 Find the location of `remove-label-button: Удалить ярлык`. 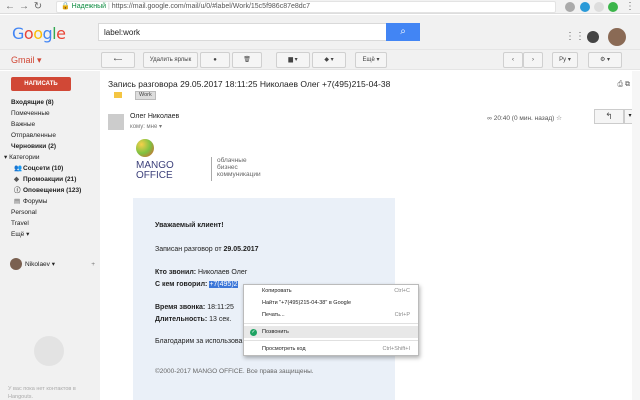

remove-label-button: Удалить ярлык is located at coordinates (170, 60).